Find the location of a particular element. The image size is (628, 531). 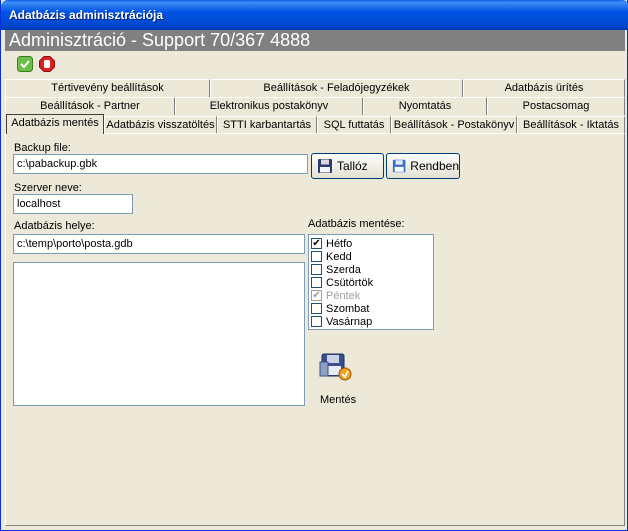

ok-toolbar-button is located at coordinates (25, 64).